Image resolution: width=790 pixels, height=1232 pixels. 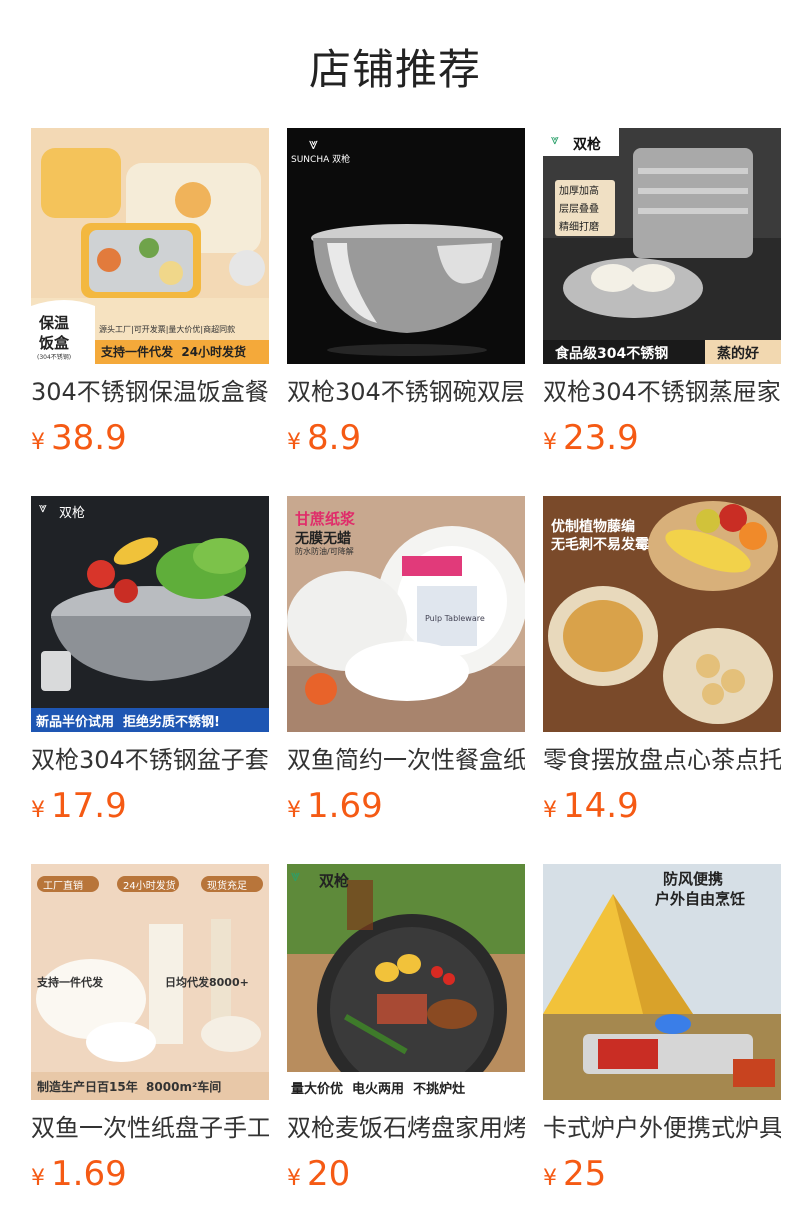 What do you see at coordinates (150, 392) in the screenshot?
I see `product-name: 304不锈钢保温饭盒餐` at bounding box center [150, 392].